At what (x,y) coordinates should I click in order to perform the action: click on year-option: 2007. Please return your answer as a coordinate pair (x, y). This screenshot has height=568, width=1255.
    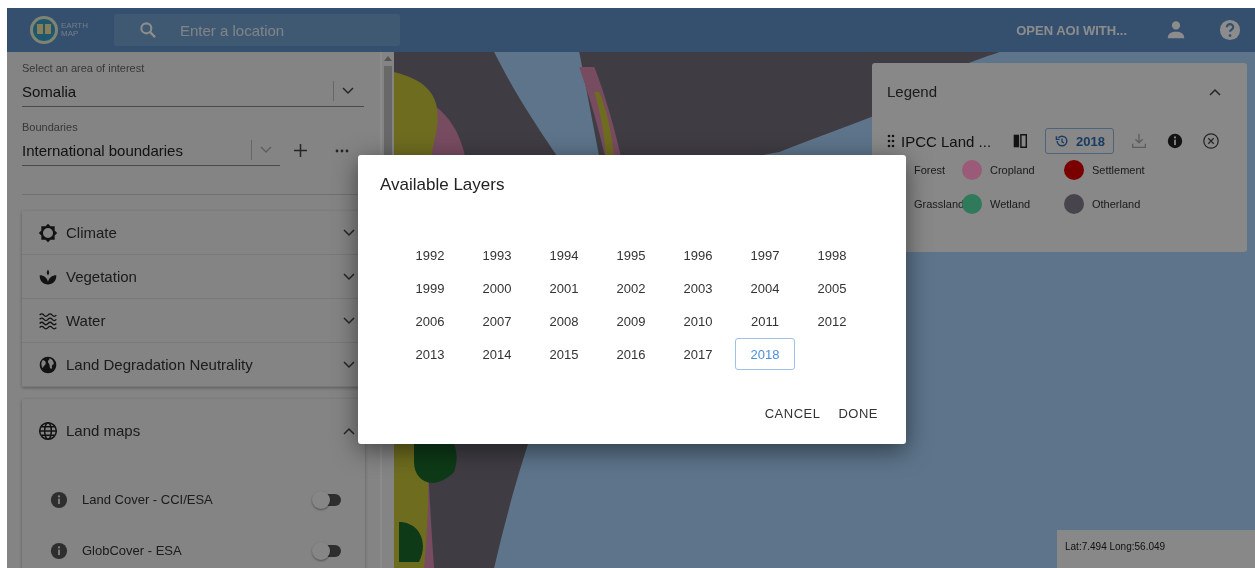
    Looking at the image, I should click on (497, 321).